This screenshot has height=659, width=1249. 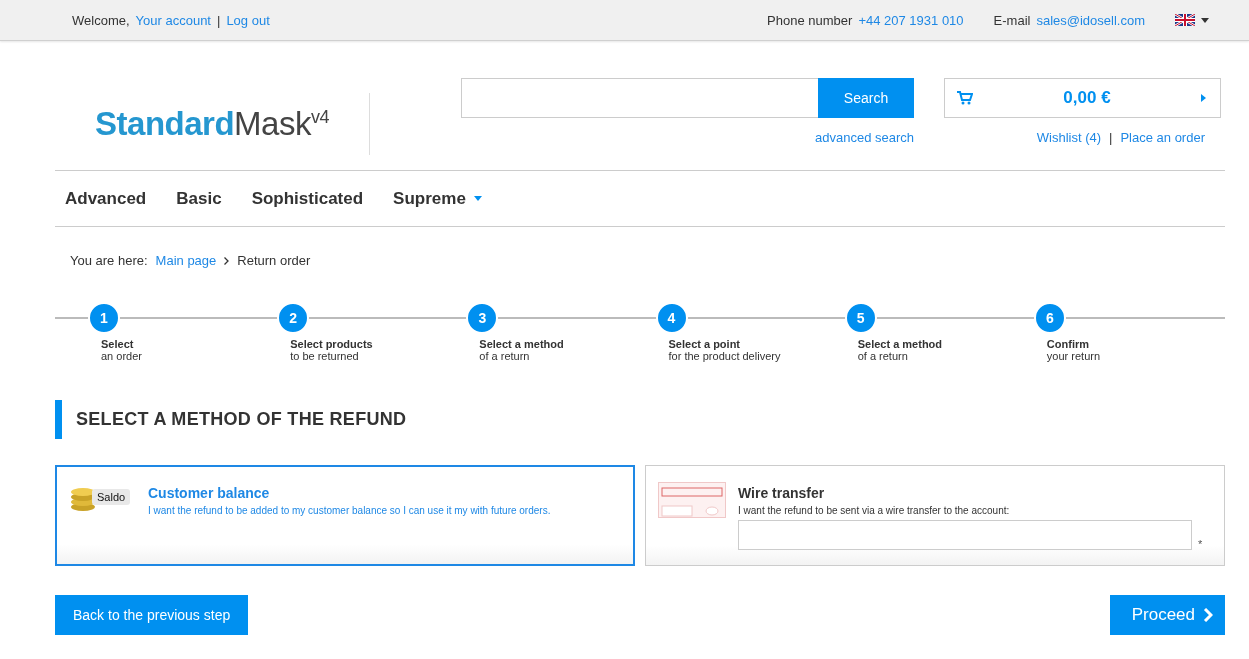 I want to click on cart-icon, so click(x=965, y=98).